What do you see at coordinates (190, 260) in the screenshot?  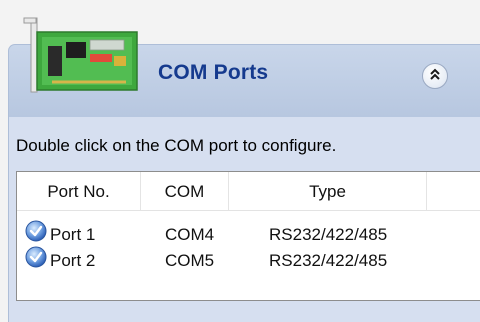 I see `com-cell: COM5` at bounding box center [190, 260].